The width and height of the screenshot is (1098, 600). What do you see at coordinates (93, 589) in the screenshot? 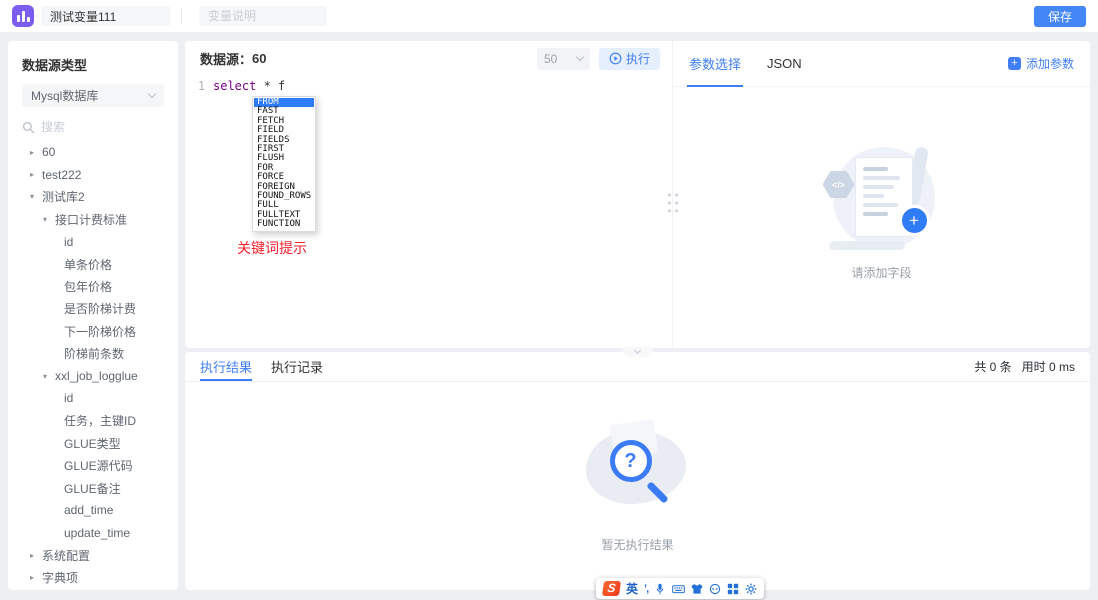
I see `tree-item: ▸ 网关不加密ip地址，主要` at bounding box center [93, 589].